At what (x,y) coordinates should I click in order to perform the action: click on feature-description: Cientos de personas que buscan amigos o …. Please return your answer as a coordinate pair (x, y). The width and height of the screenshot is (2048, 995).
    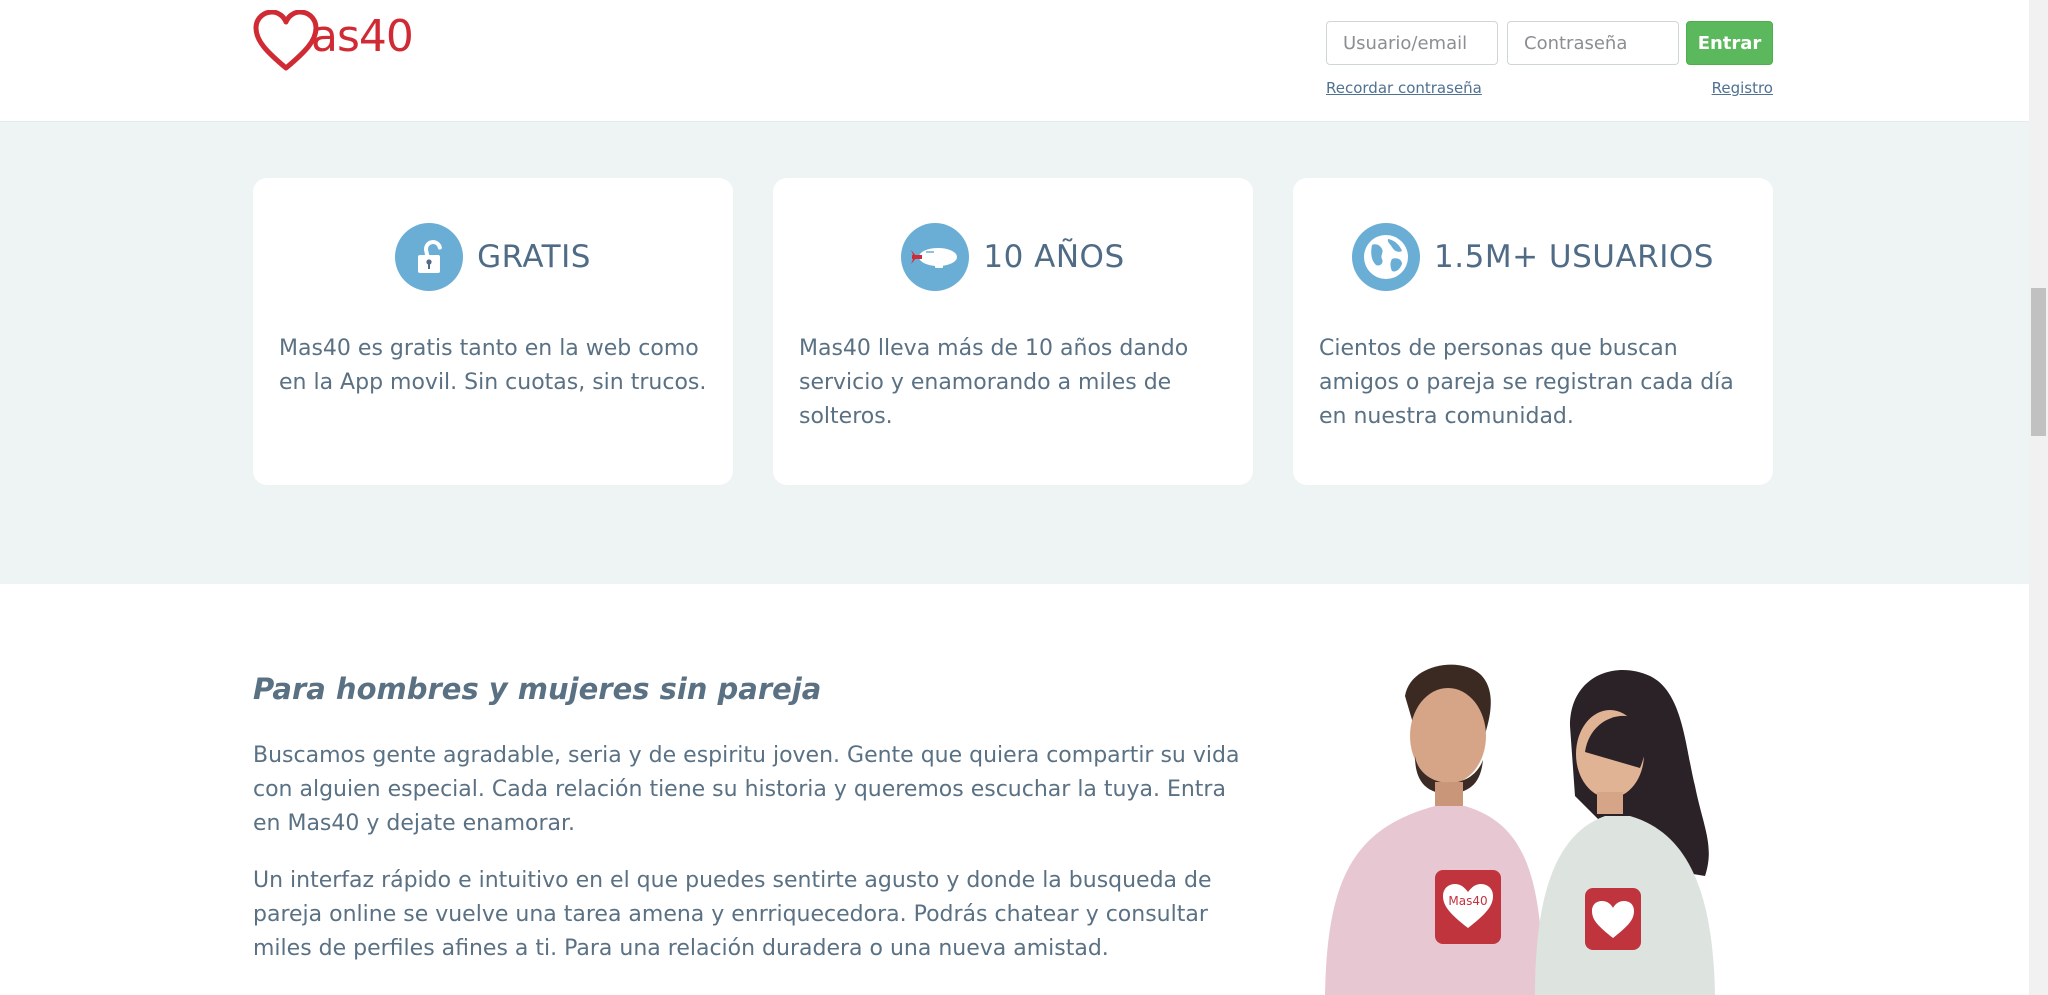
    Looking at the image, I should click on (1526, 382).